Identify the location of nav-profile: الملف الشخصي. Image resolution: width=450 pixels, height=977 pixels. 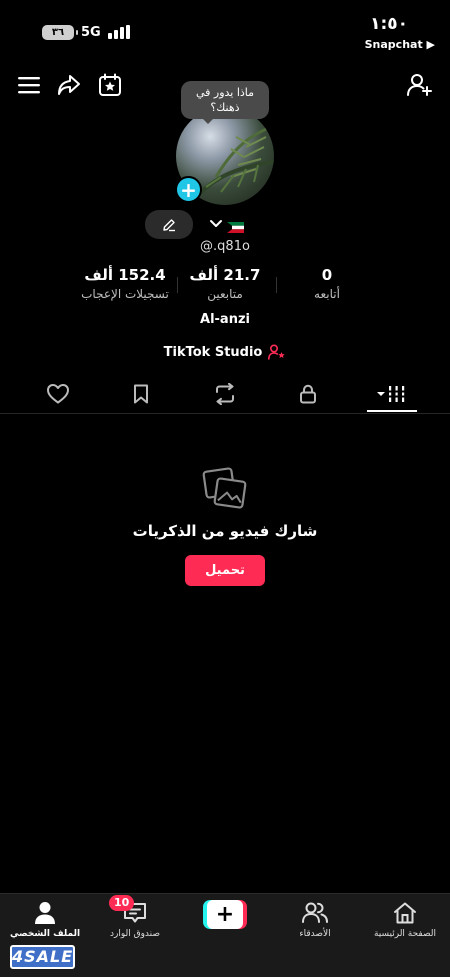
(45, 919).